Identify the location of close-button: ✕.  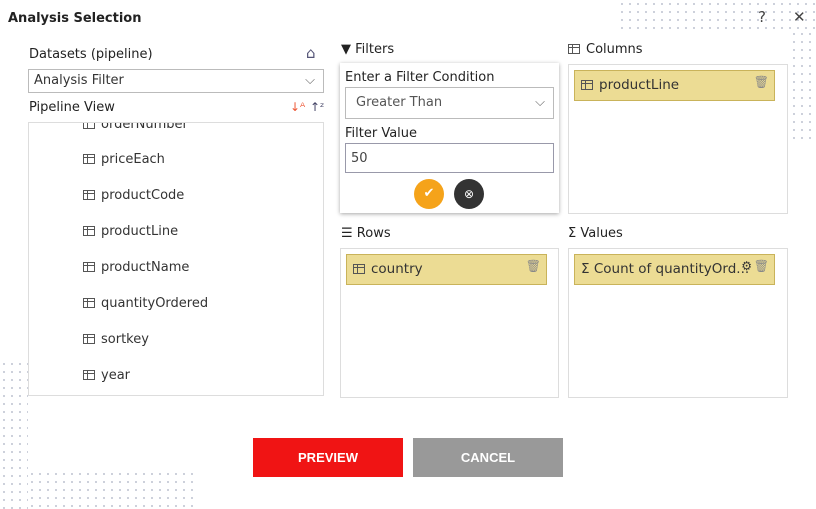
(799, 17).